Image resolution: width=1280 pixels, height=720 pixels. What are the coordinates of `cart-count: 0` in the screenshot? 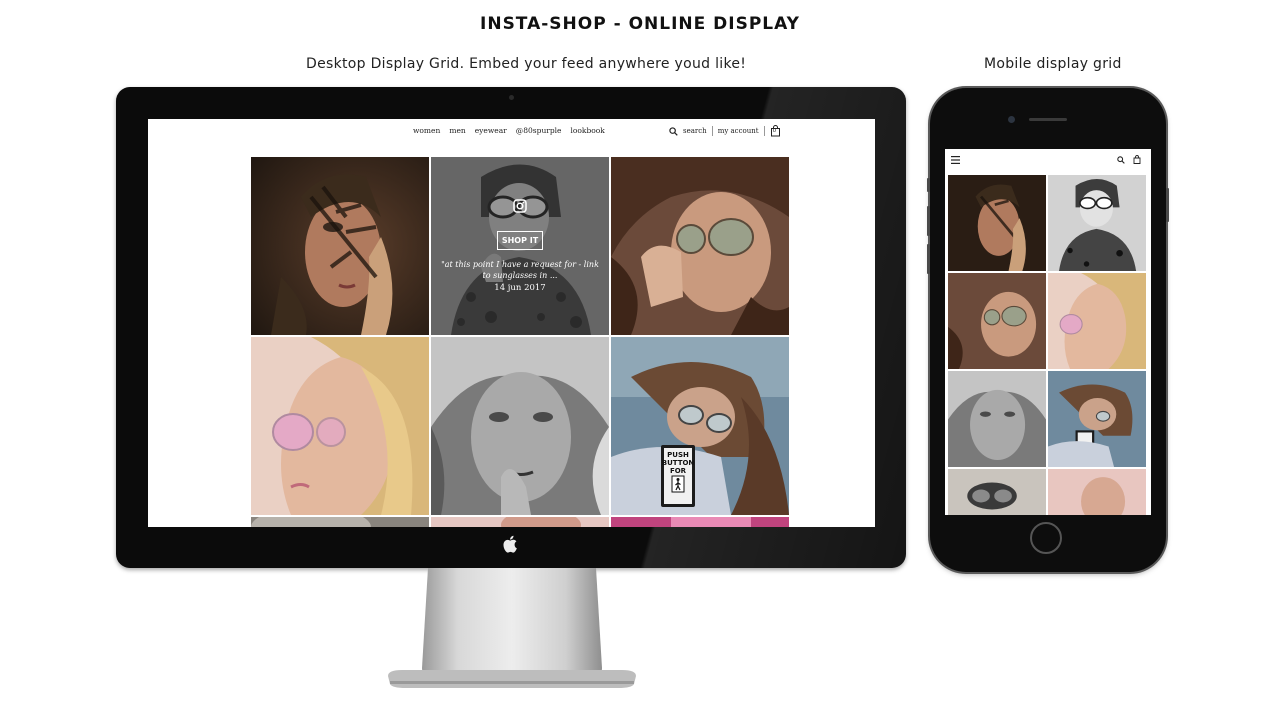 It's located at (774, 131).